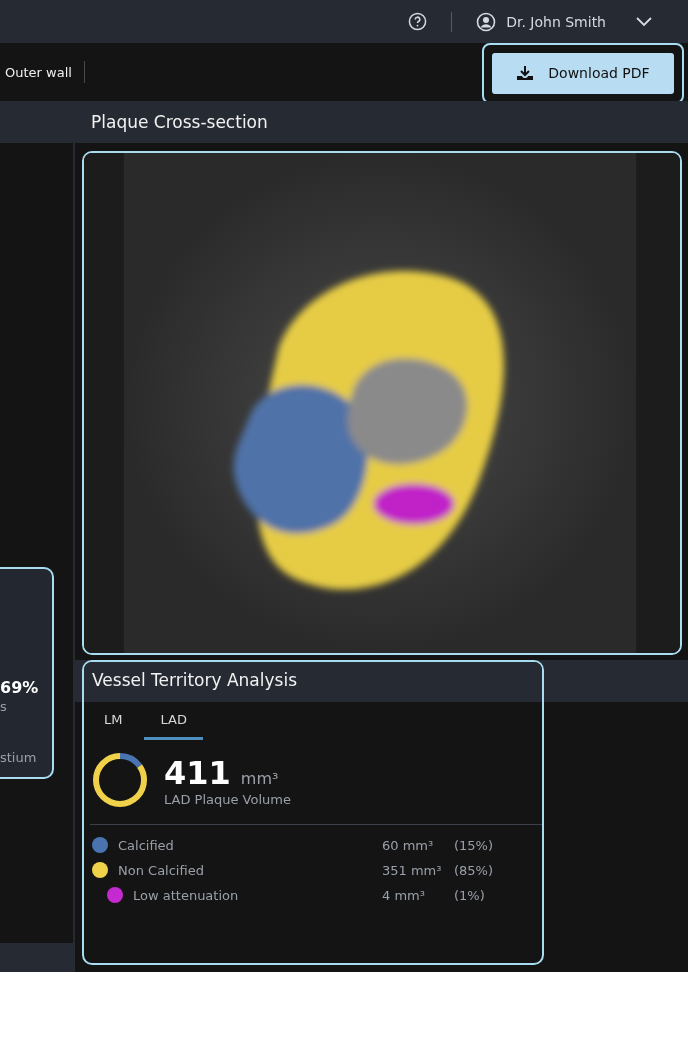  What do you see at coordinates (19, 687) in the screenshot?
I see `stat-value: 69%` at bounding box center [19, 687].